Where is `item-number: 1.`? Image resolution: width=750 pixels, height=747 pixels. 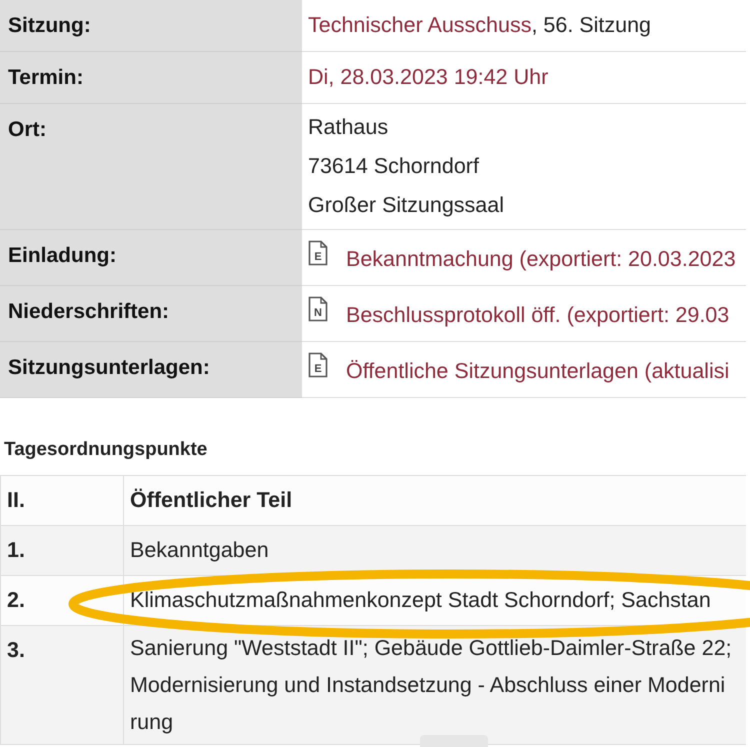 item-number: 1. is located at coordinates (62, 551).